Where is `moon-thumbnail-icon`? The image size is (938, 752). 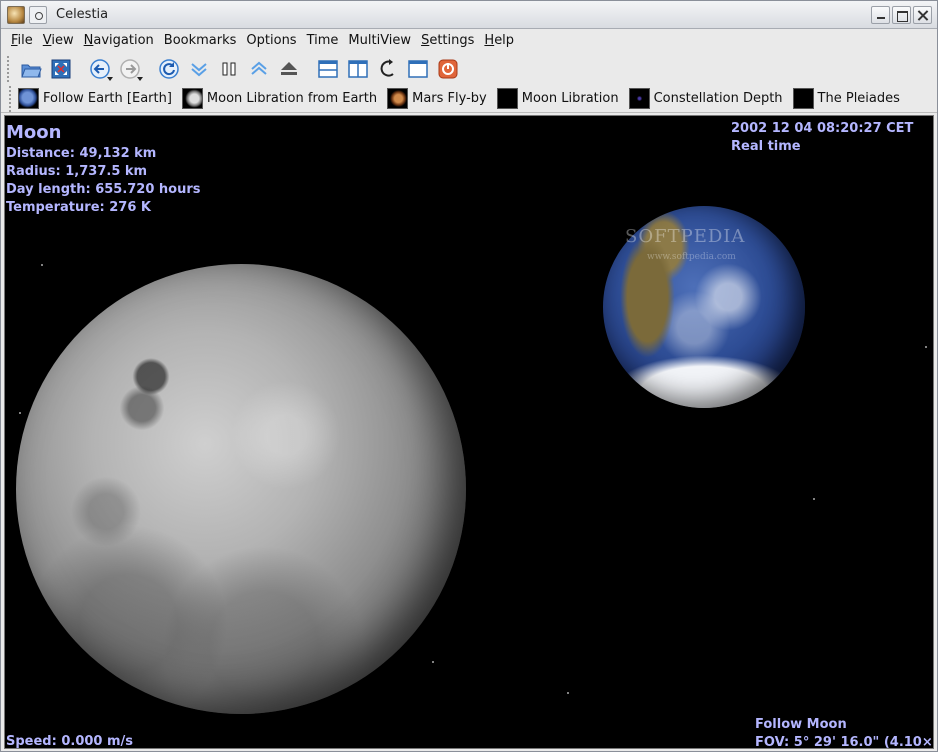 moon-thumbnail-icon is located at coordinates (192, 98).